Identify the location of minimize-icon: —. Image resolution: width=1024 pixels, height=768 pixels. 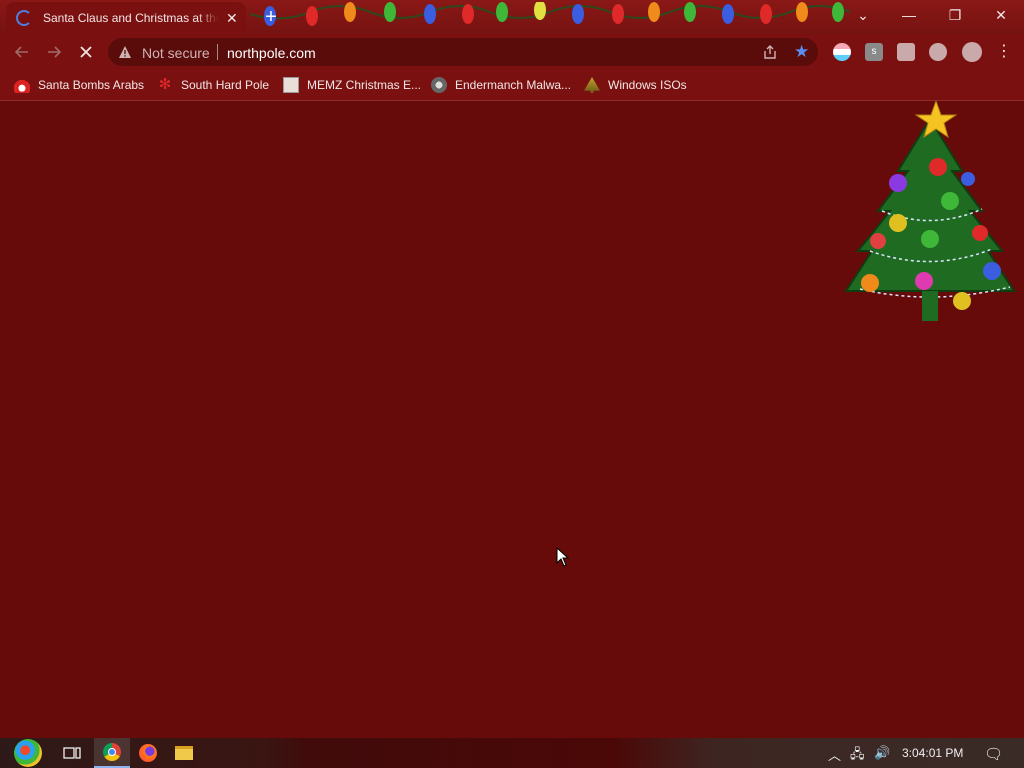
(909, 15).